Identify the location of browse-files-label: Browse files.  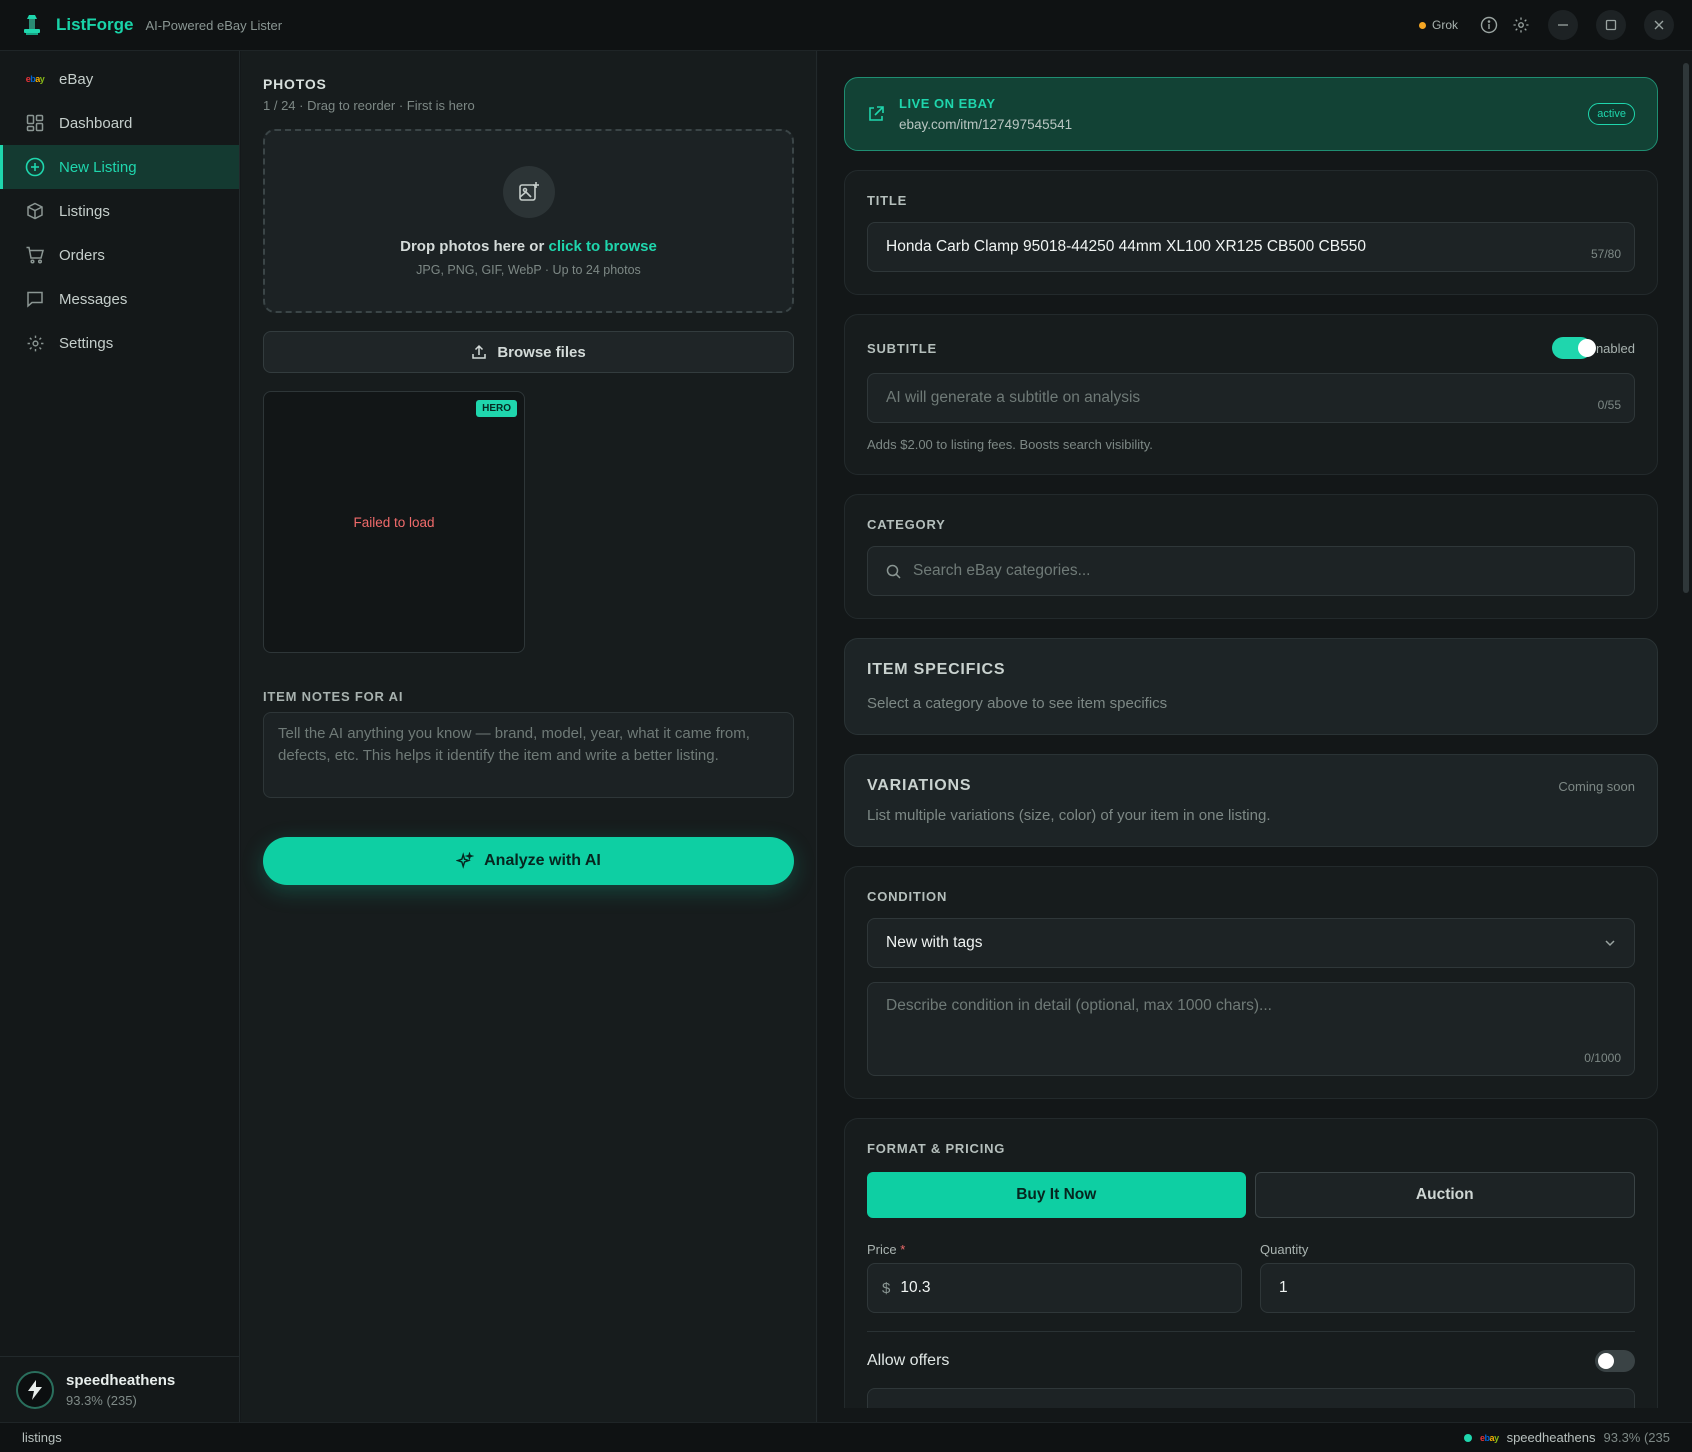
(541, 352).